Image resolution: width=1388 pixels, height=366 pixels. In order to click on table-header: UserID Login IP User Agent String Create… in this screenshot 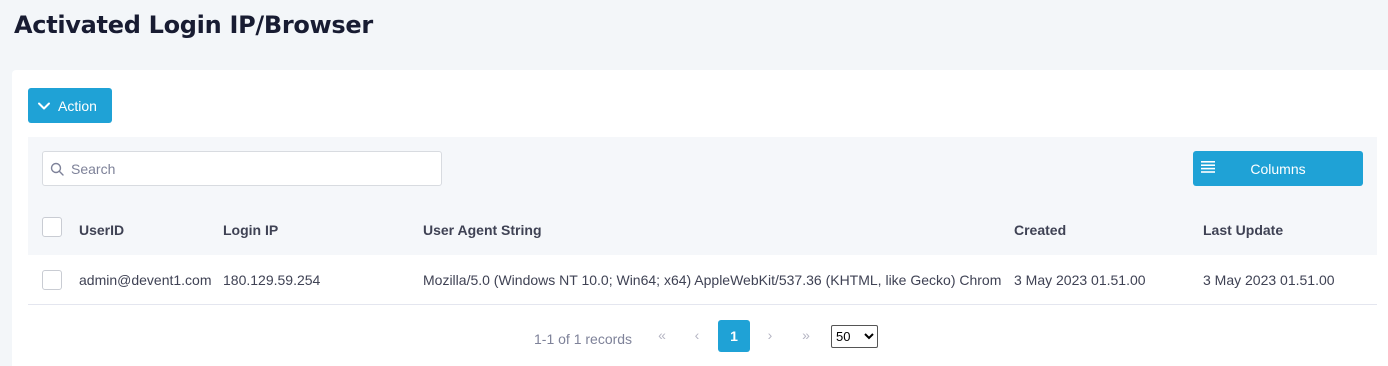, I will do `click(702, 228)`.